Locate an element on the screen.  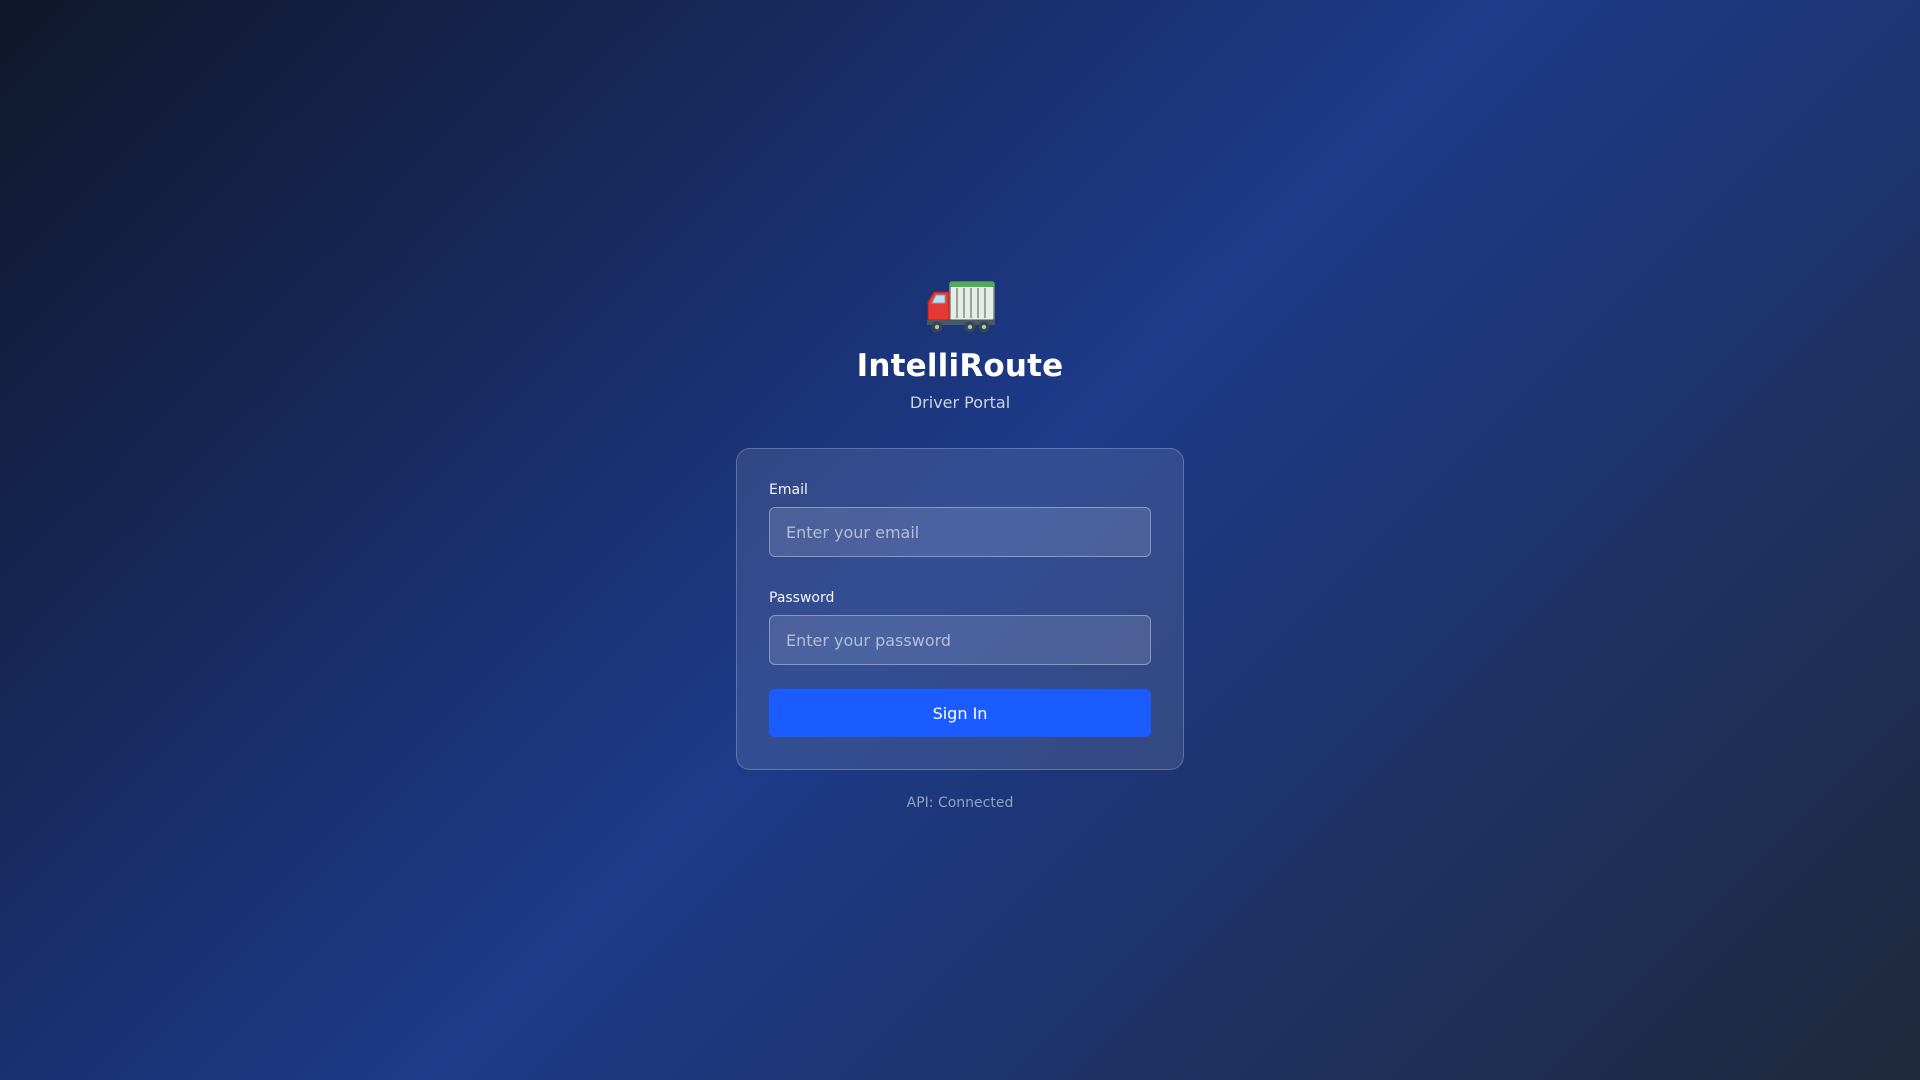
login-card: Email Password Sign In is located at coordinates (960, 609).